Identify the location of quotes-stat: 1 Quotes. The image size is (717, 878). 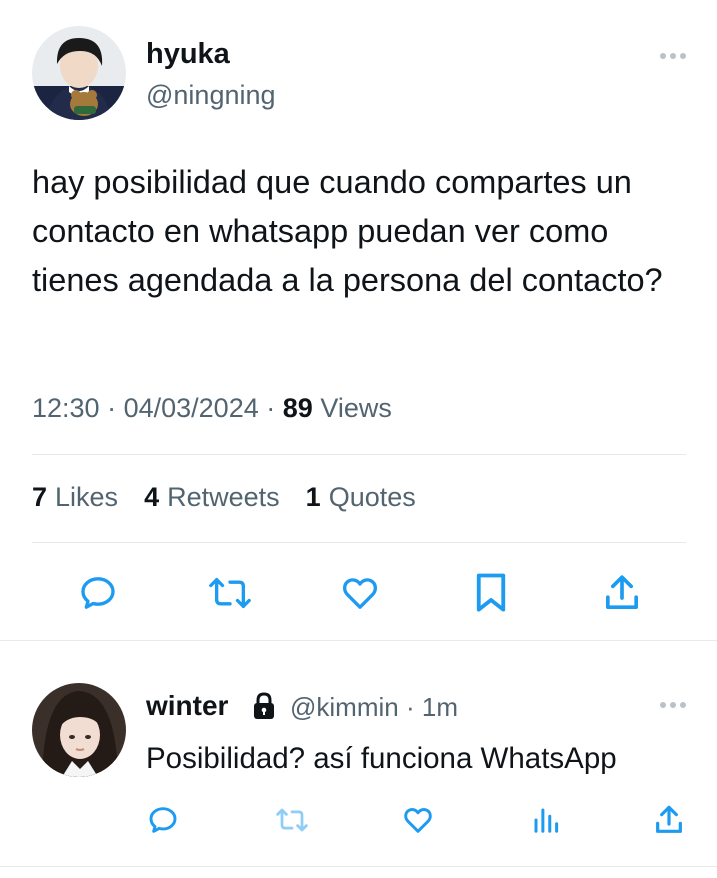
(361, 497).